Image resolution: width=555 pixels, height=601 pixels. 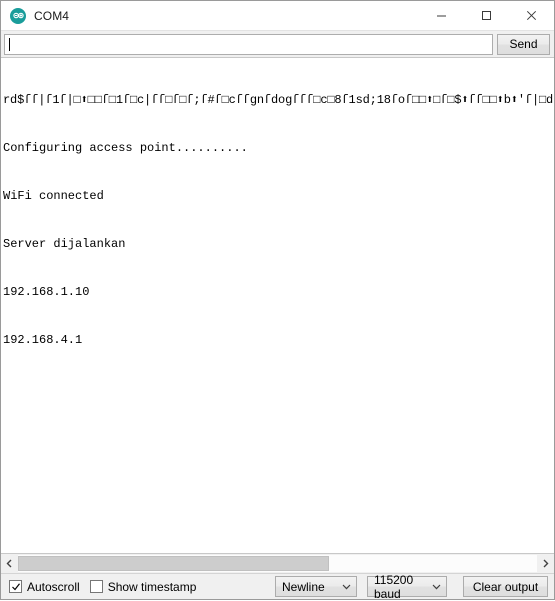 I want to click on chevron-left-icon, so click(x=9, y=563).